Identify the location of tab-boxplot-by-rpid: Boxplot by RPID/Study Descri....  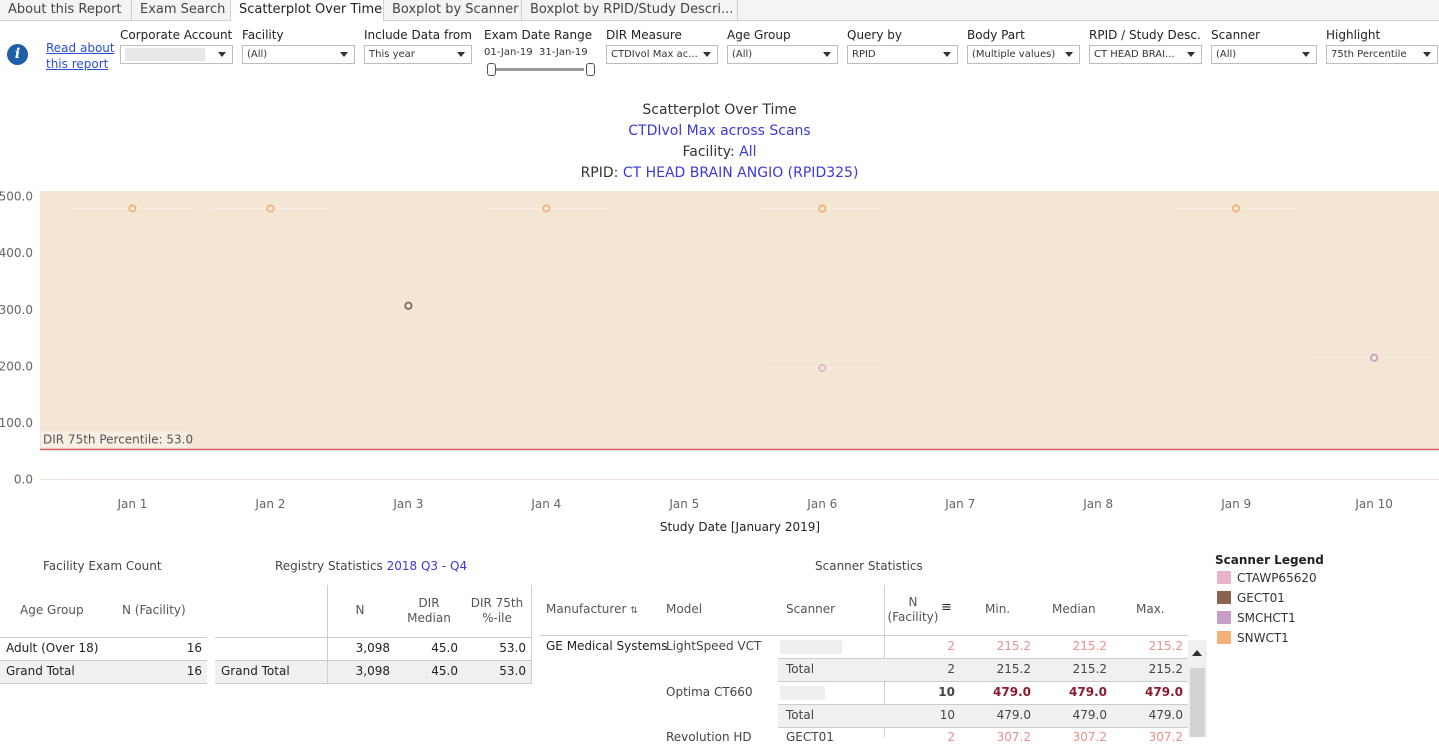
(630, 10).